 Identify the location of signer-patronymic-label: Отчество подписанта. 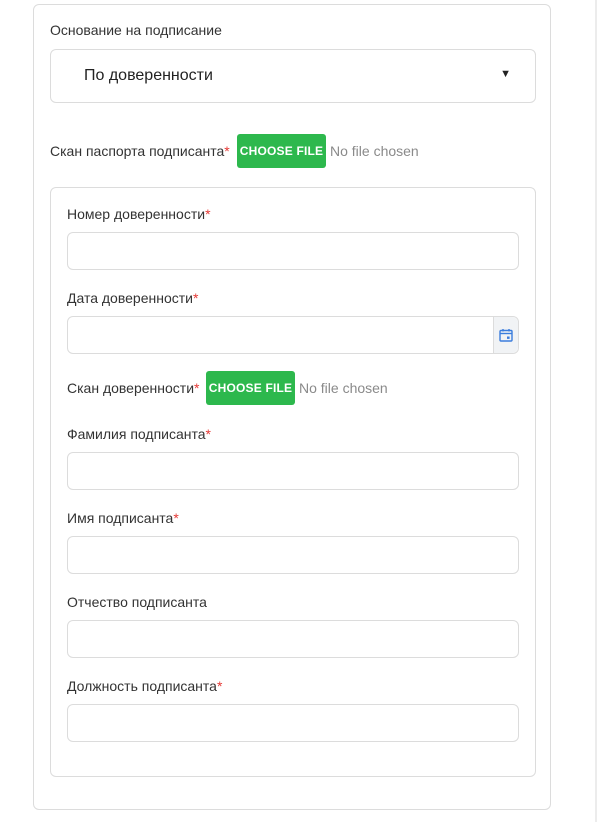
(137, 602).